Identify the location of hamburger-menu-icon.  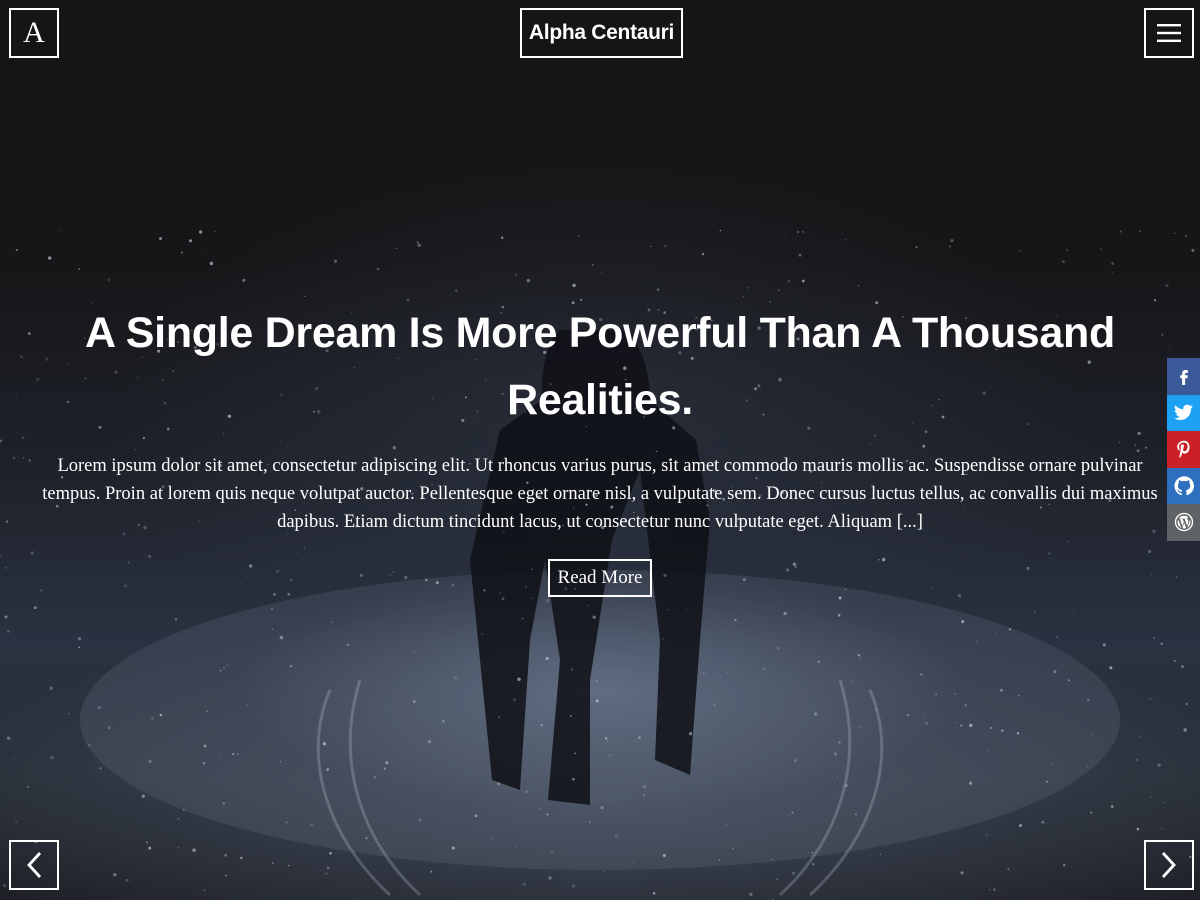
(1169, 33).